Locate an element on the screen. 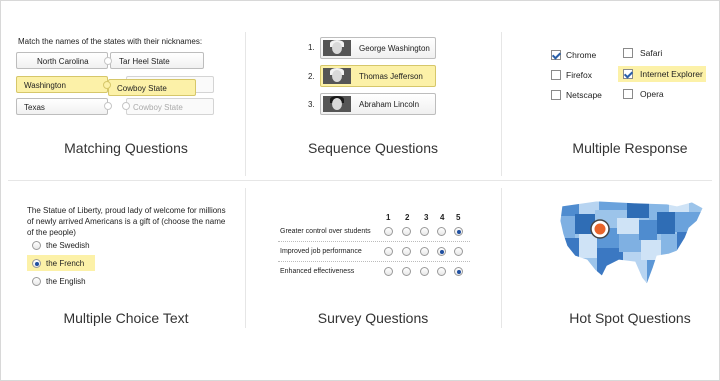 This screenshot has width=720, height=381. match-left-item: Texas is located at coordinates (62, 106).